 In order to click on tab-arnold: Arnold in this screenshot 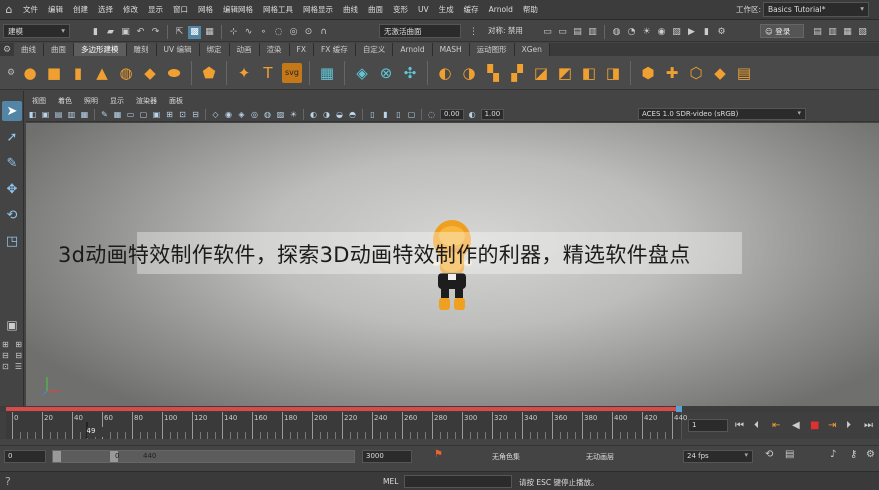, I will do `click(413, 49)`.